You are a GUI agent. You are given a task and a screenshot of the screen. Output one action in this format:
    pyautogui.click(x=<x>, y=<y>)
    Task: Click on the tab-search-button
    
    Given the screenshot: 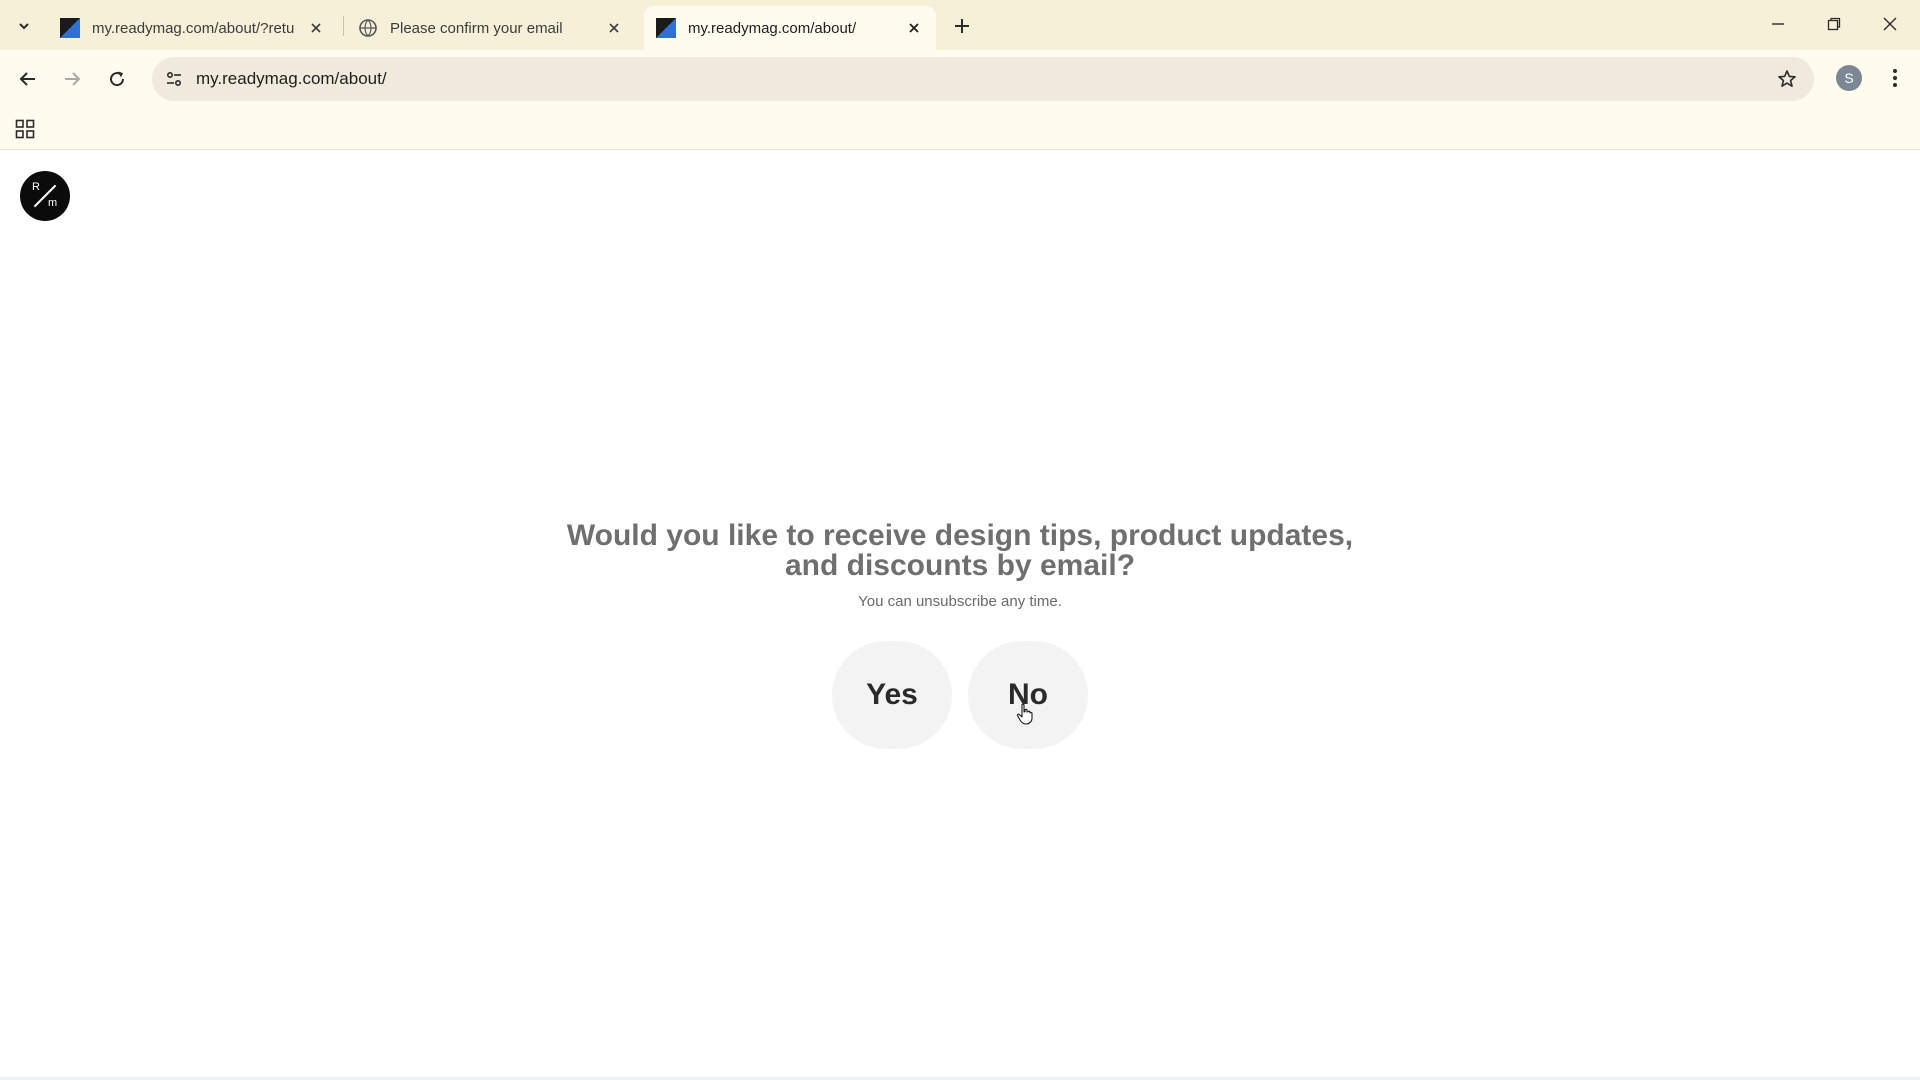 What is the action you would take?
    pyautogui.click(x=24, y=26)
    